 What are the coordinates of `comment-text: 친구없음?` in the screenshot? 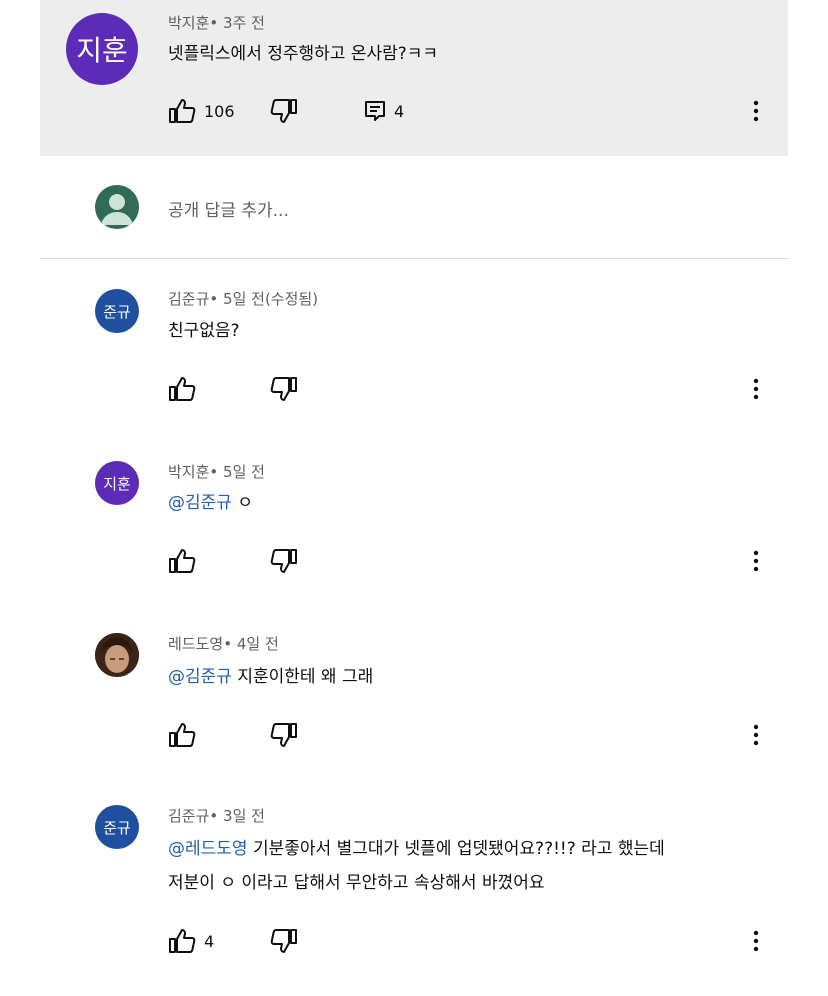 It's located at (468, 331).